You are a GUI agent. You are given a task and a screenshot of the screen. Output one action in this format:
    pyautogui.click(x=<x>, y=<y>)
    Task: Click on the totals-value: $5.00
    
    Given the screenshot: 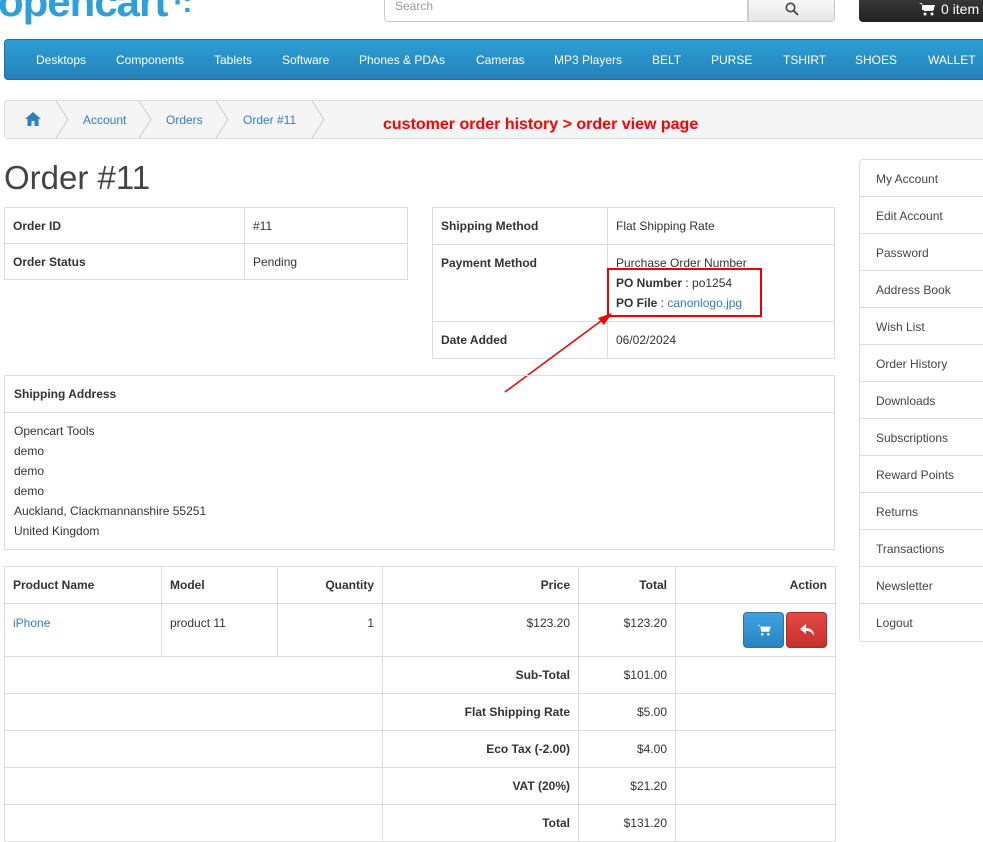 What is the action you would take?
    pyautogui.click(x=627, y=712)
    